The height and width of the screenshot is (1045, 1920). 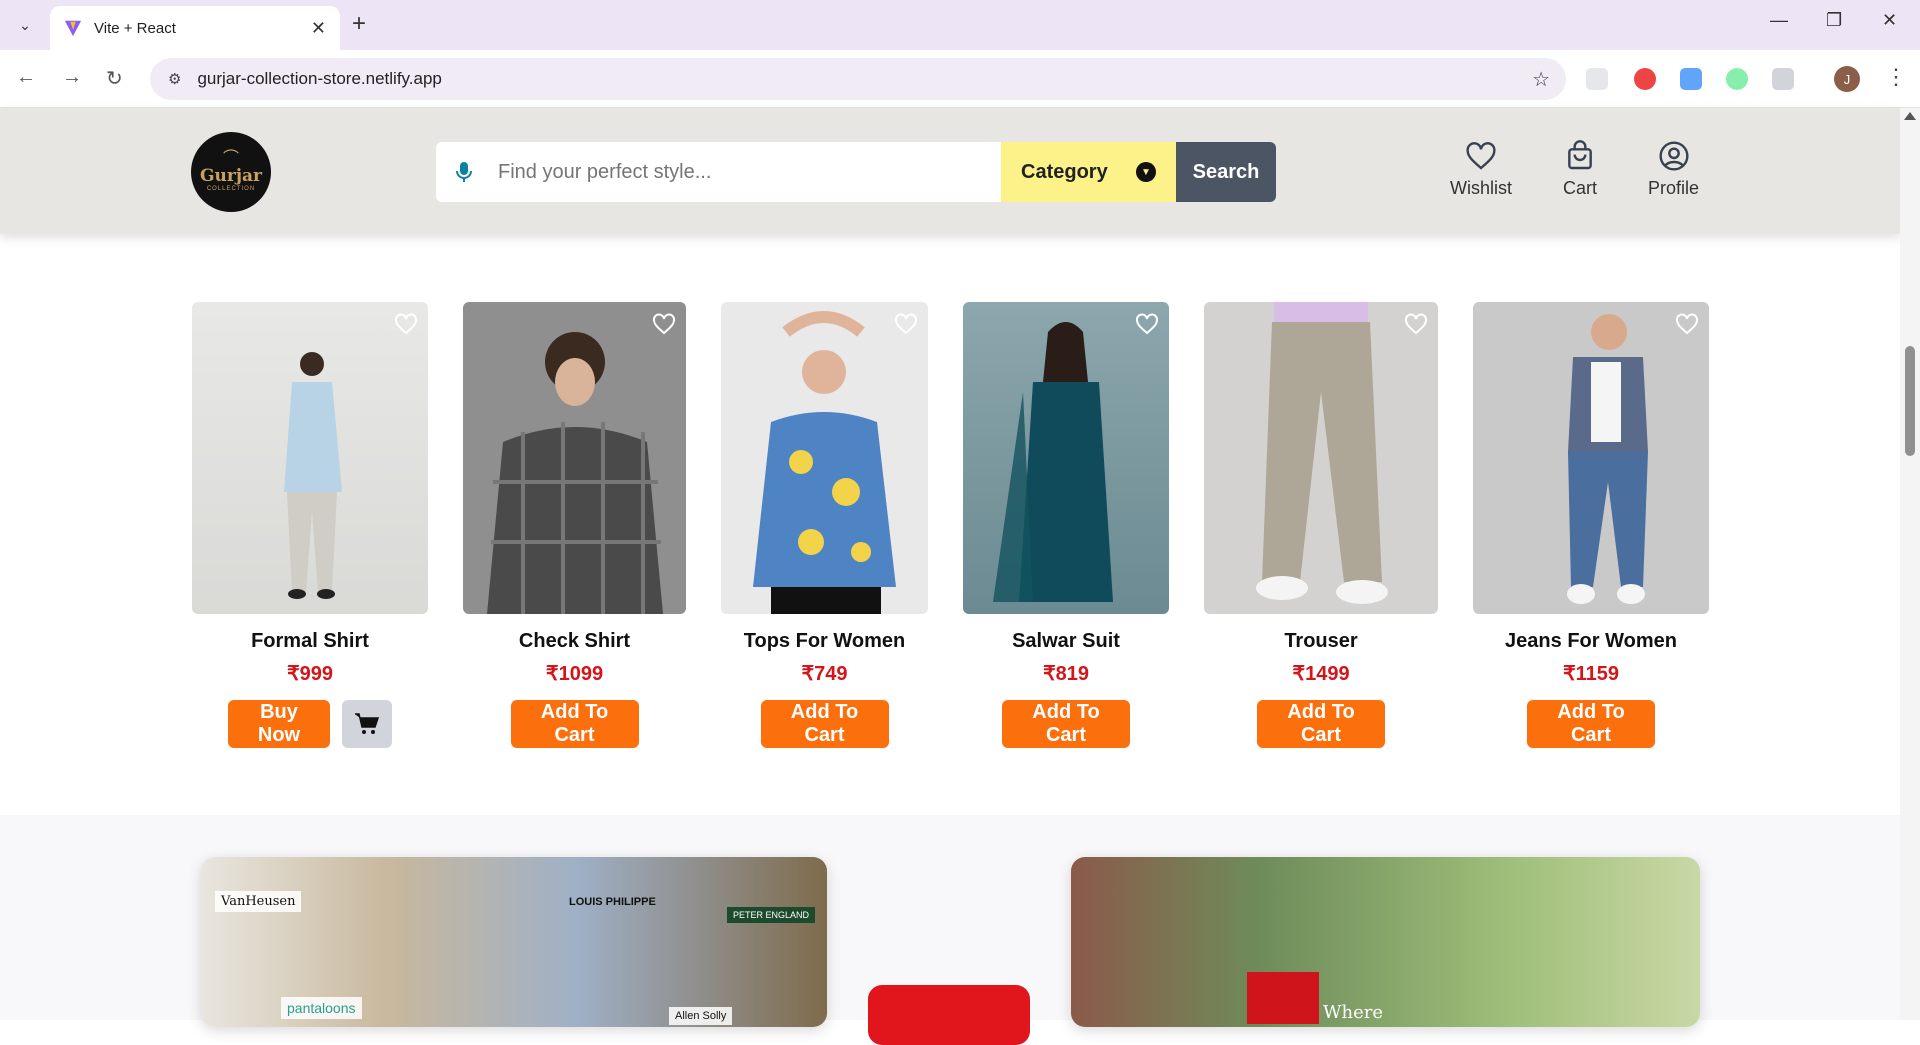 What do you see at coordinates (25, 25) in the screenshot?
I see `tab-search-icon: ⌄` at bounding box center [25, 25].